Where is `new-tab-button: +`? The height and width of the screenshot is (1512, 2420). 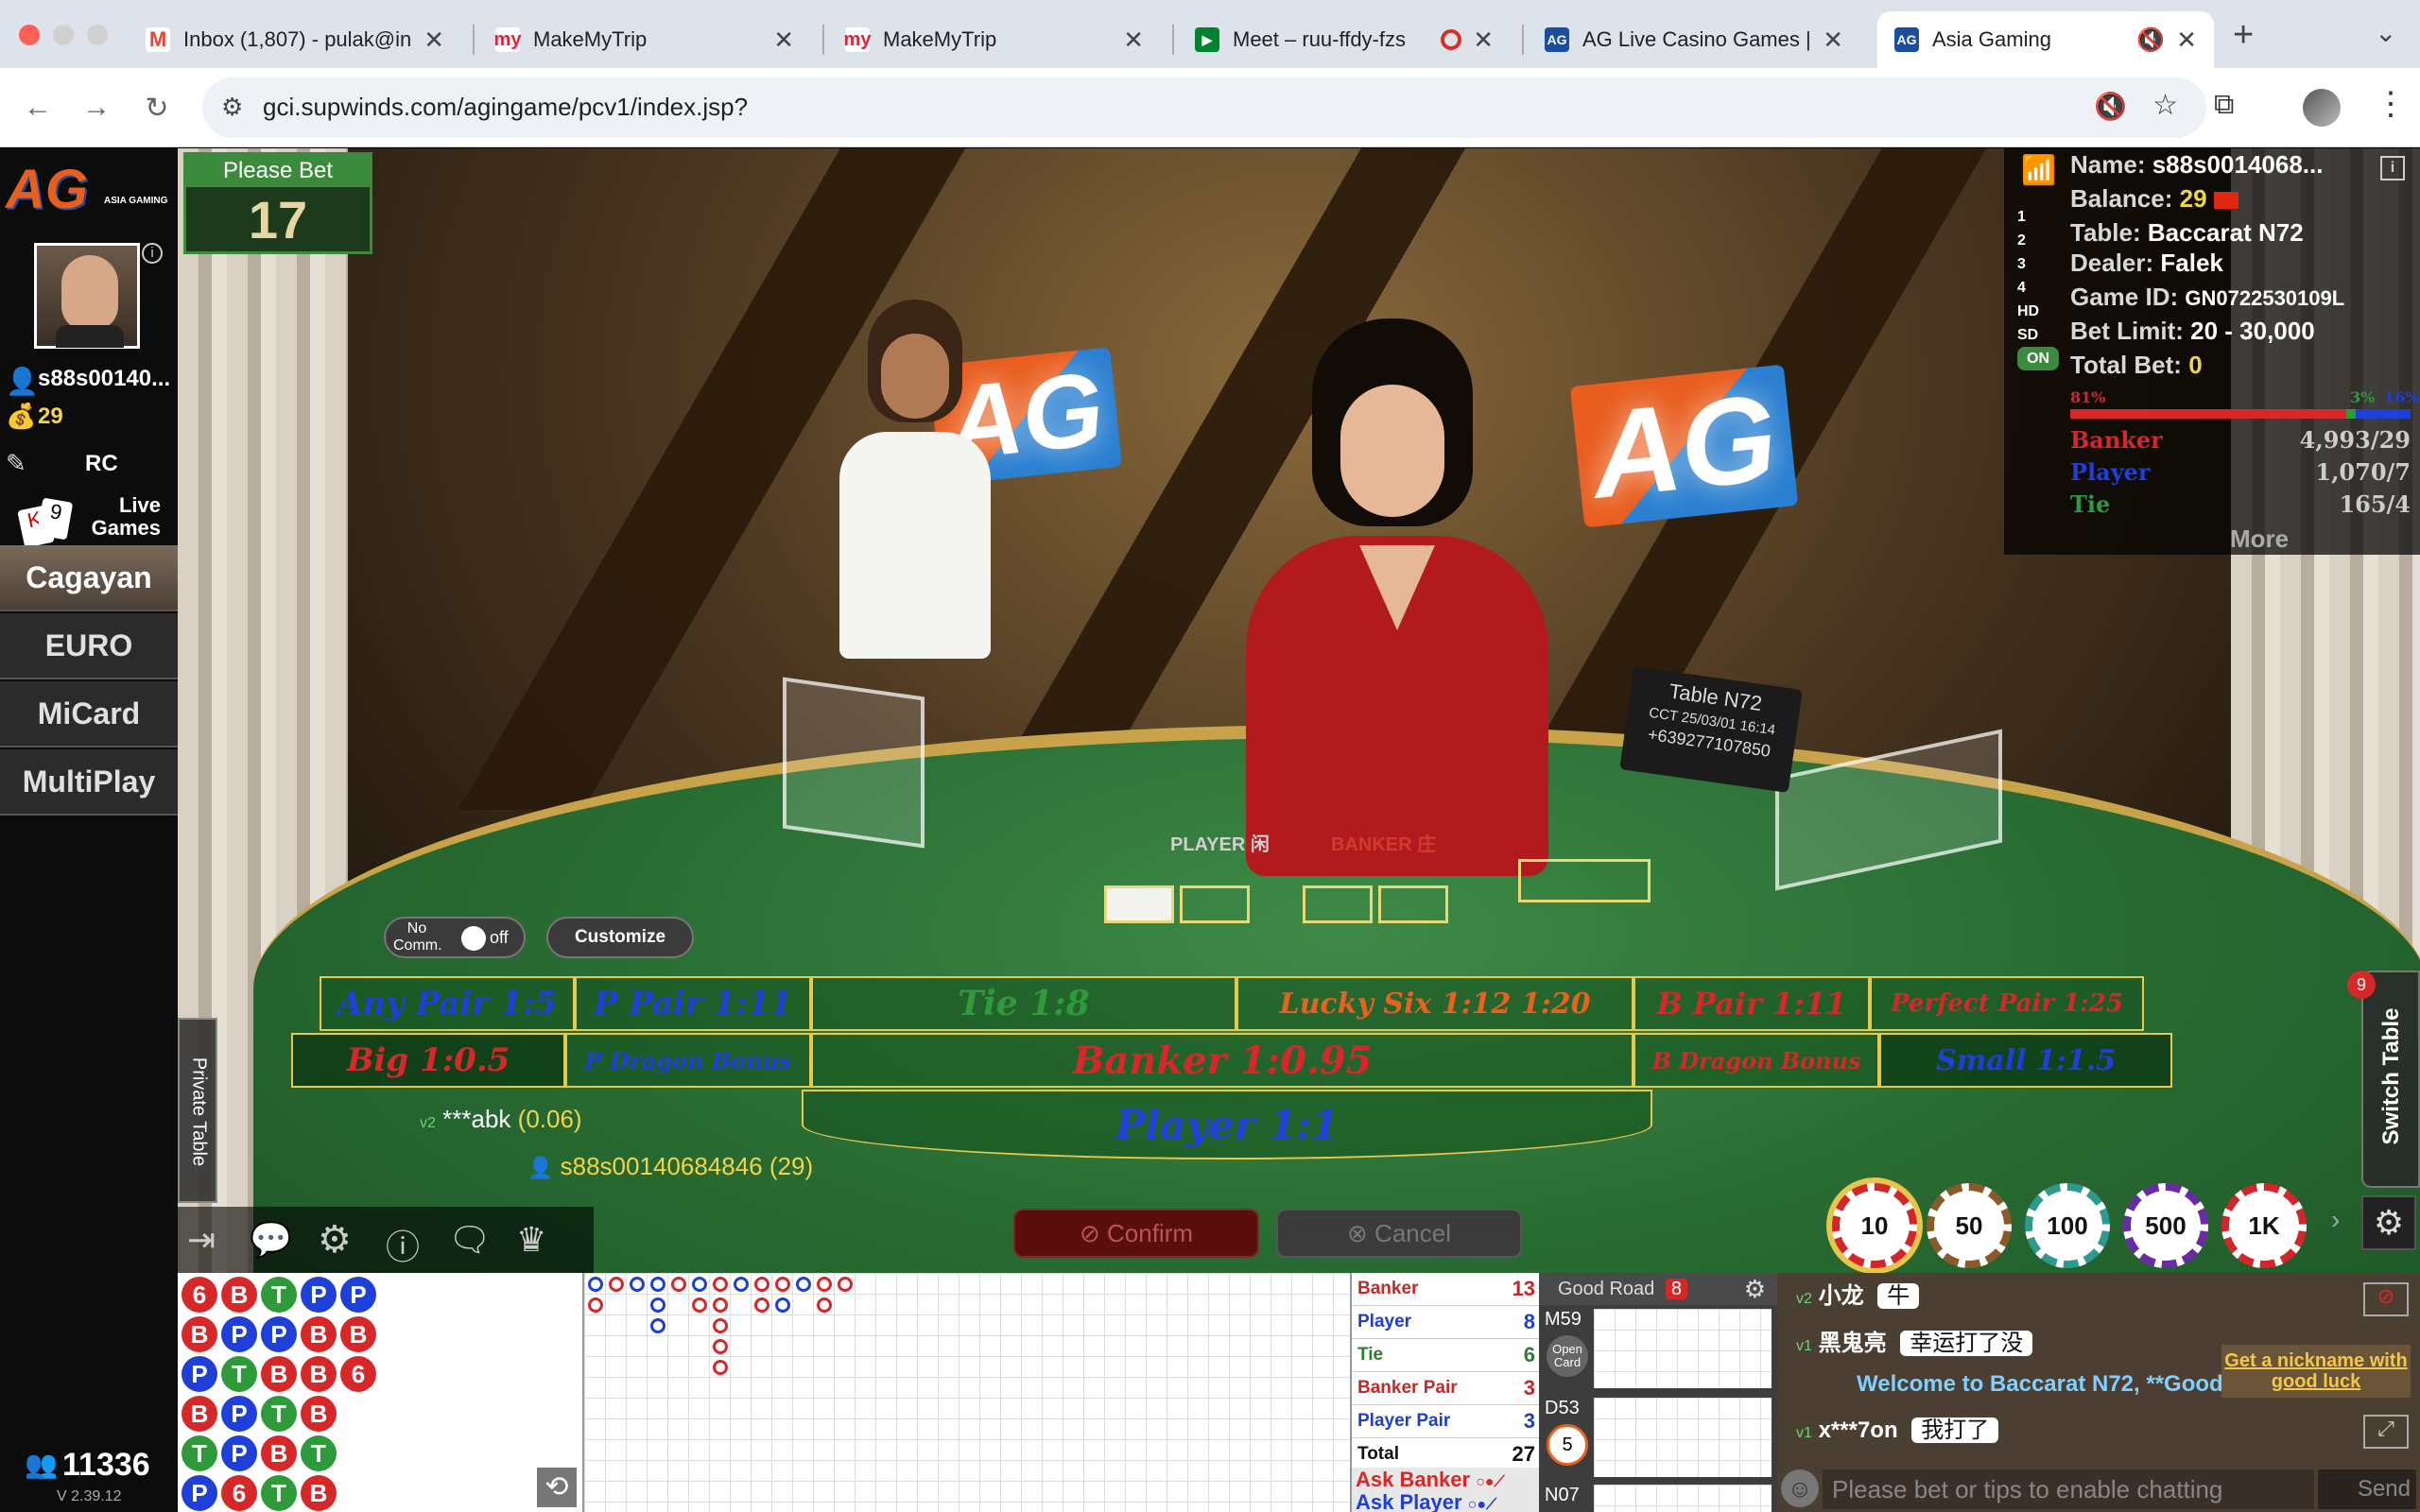 new-tab-button: + is located at coordinates (2243, 35).